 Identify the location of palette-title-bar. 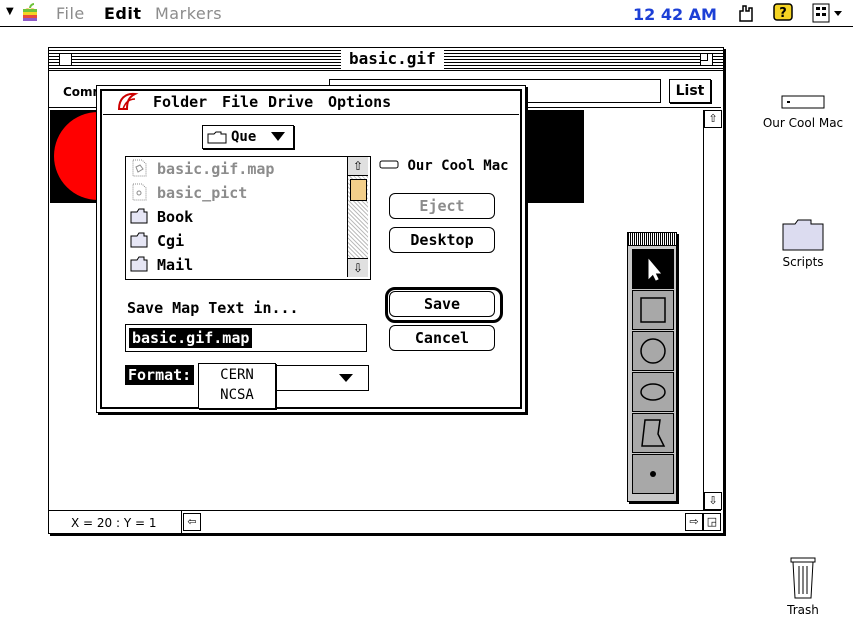
(652, 239).